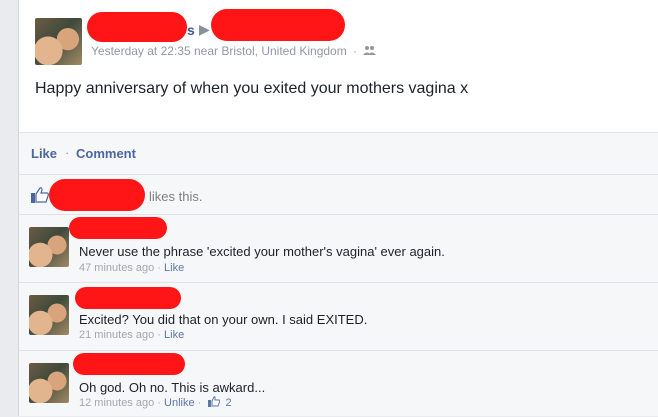 This screenshot has height=417, width=658. I want to click on comment-meta: 21 minutes ago · Like, so click(131, 335).